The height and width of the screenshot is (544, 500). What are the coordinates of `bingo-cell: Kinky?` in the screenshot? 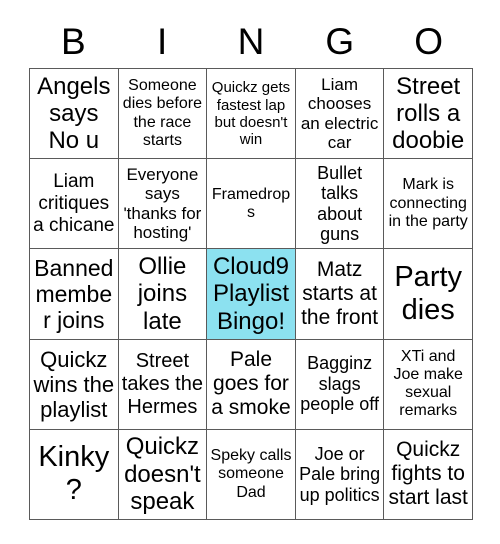 It's located at (74, 474).